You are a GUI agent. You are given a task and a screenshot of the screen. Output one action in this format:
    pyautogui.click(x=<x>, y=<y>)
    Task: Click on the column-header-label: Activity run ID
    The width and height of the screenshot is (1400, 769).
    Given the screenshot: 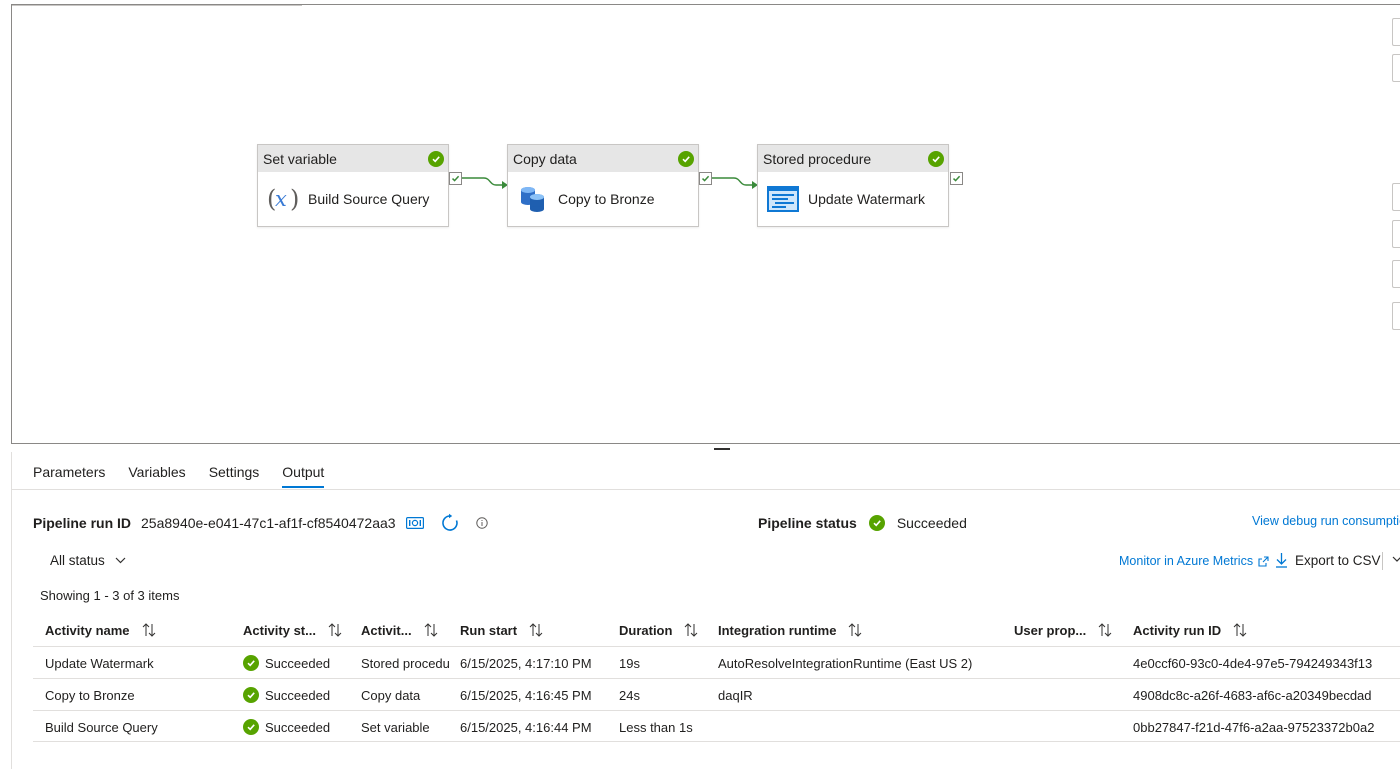 What is the action you would take?
    pyautogui.click(x=1177, y=630)
    